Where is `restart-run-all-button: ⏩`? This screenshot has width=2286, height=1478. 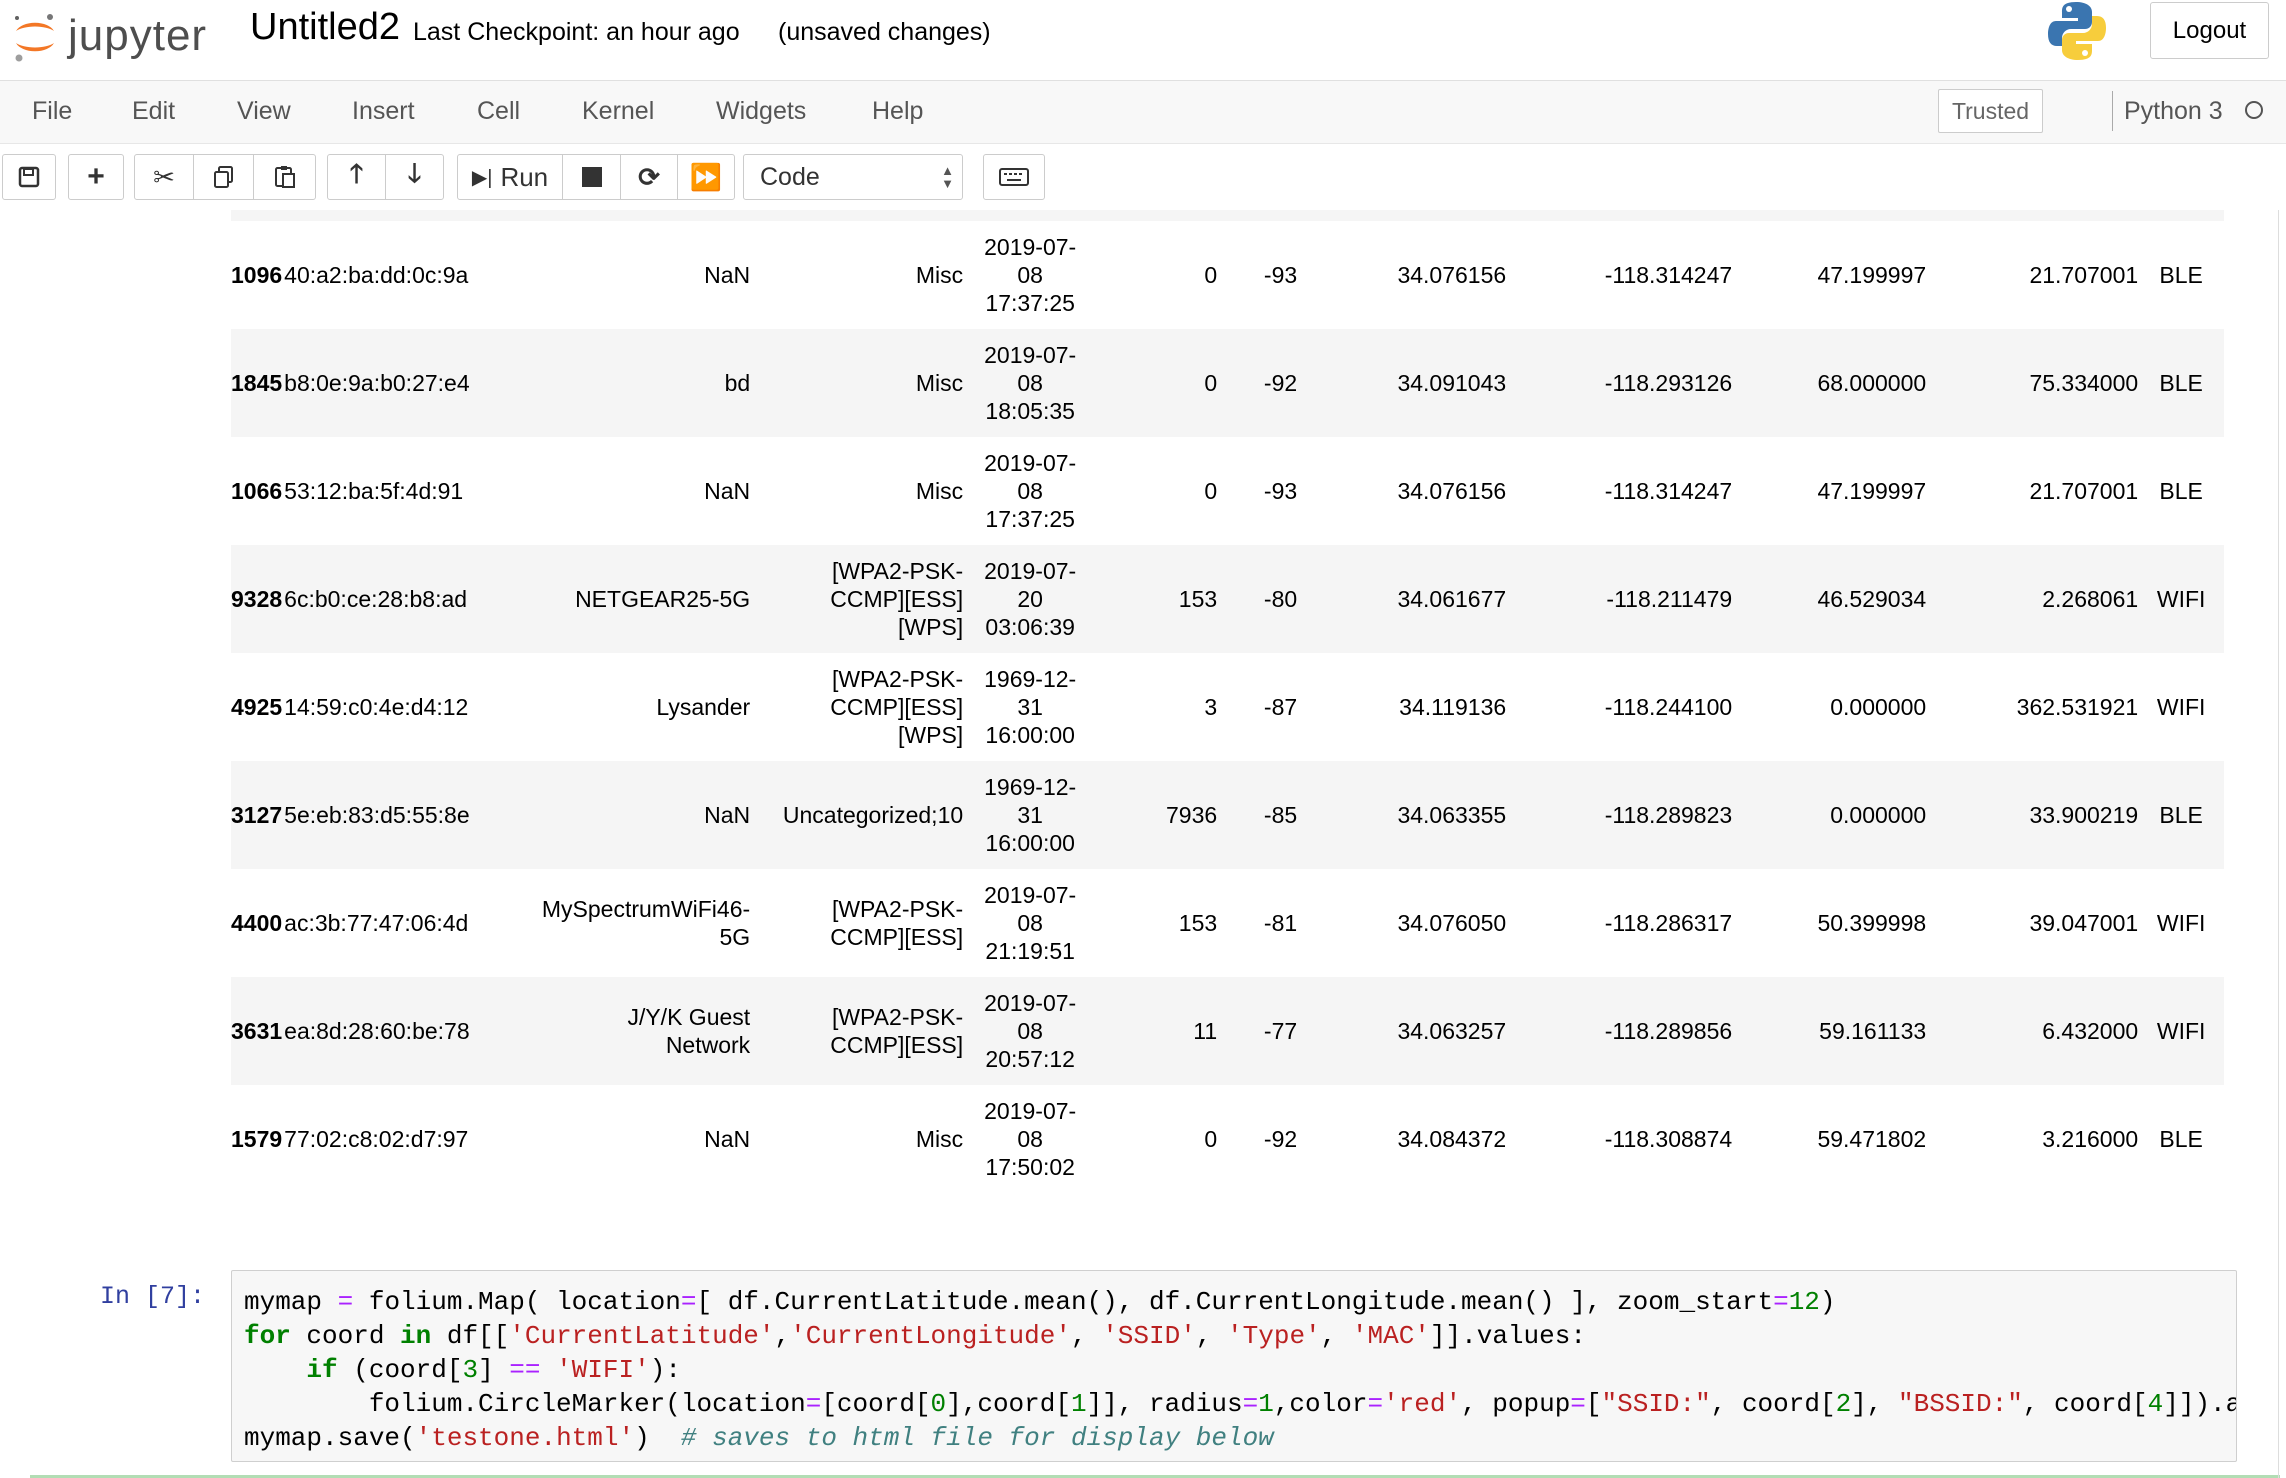 restart-run-all-button: ⏩ is located at coordinates (706, 177).